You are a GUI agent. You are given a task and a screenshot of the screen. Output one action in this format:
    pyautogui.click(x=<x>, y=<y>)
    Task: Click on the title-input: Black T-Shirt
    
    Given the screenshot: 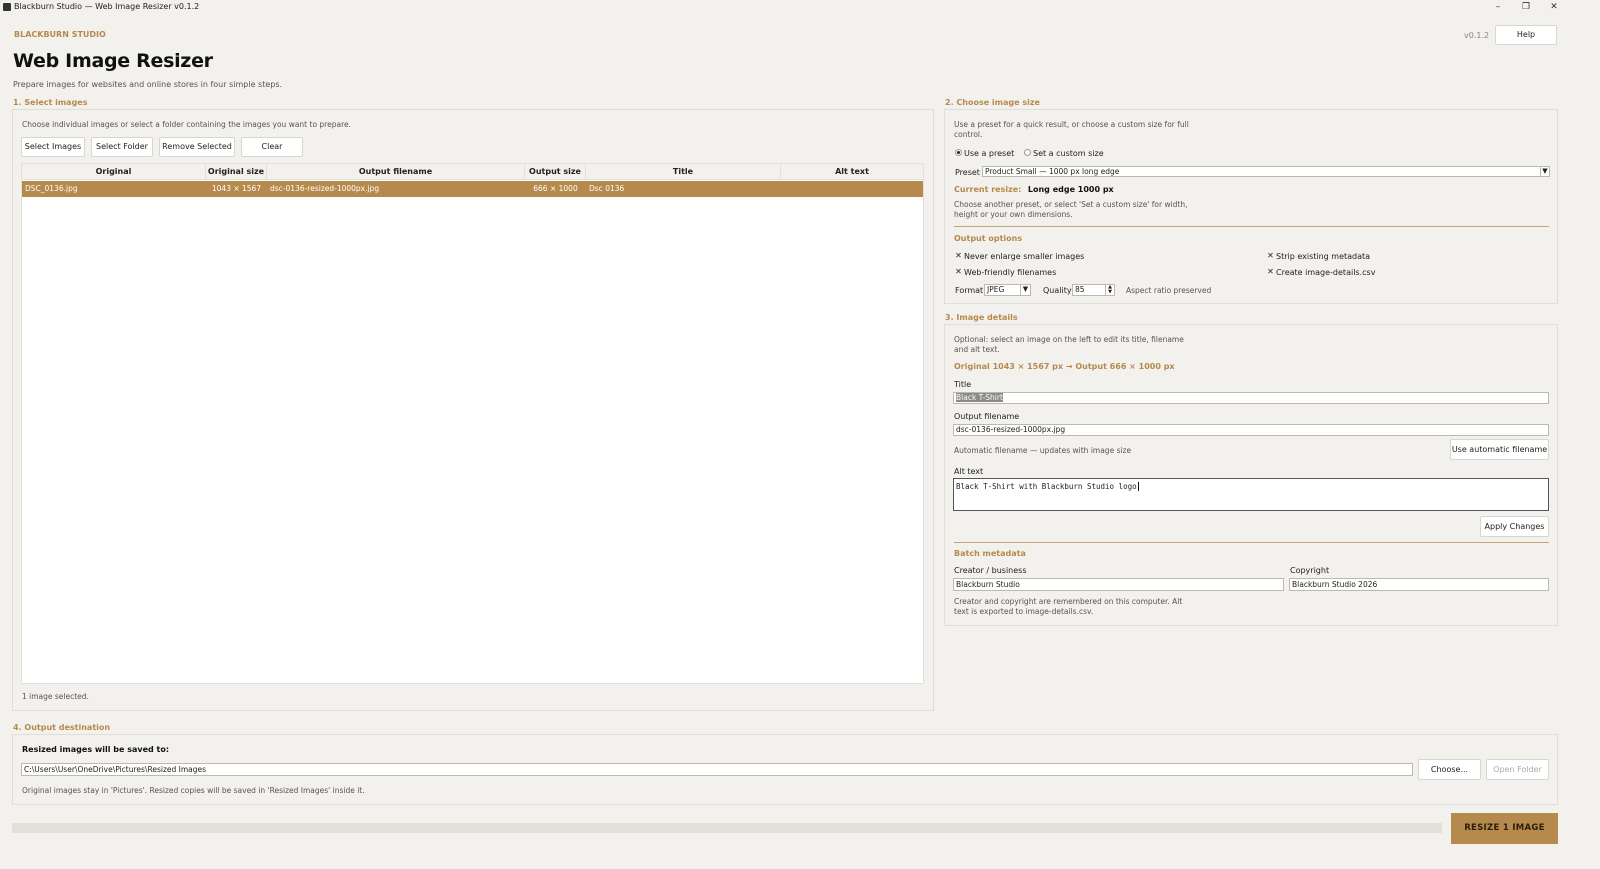 What is the action you would take?
    pyautogui.click(x=1251, y=398)
    